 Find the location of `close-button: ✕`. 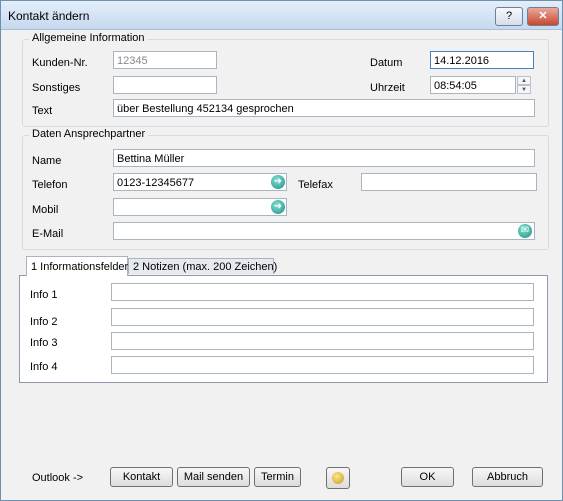

close-button: ✕ is located at coordinates (543, 16).